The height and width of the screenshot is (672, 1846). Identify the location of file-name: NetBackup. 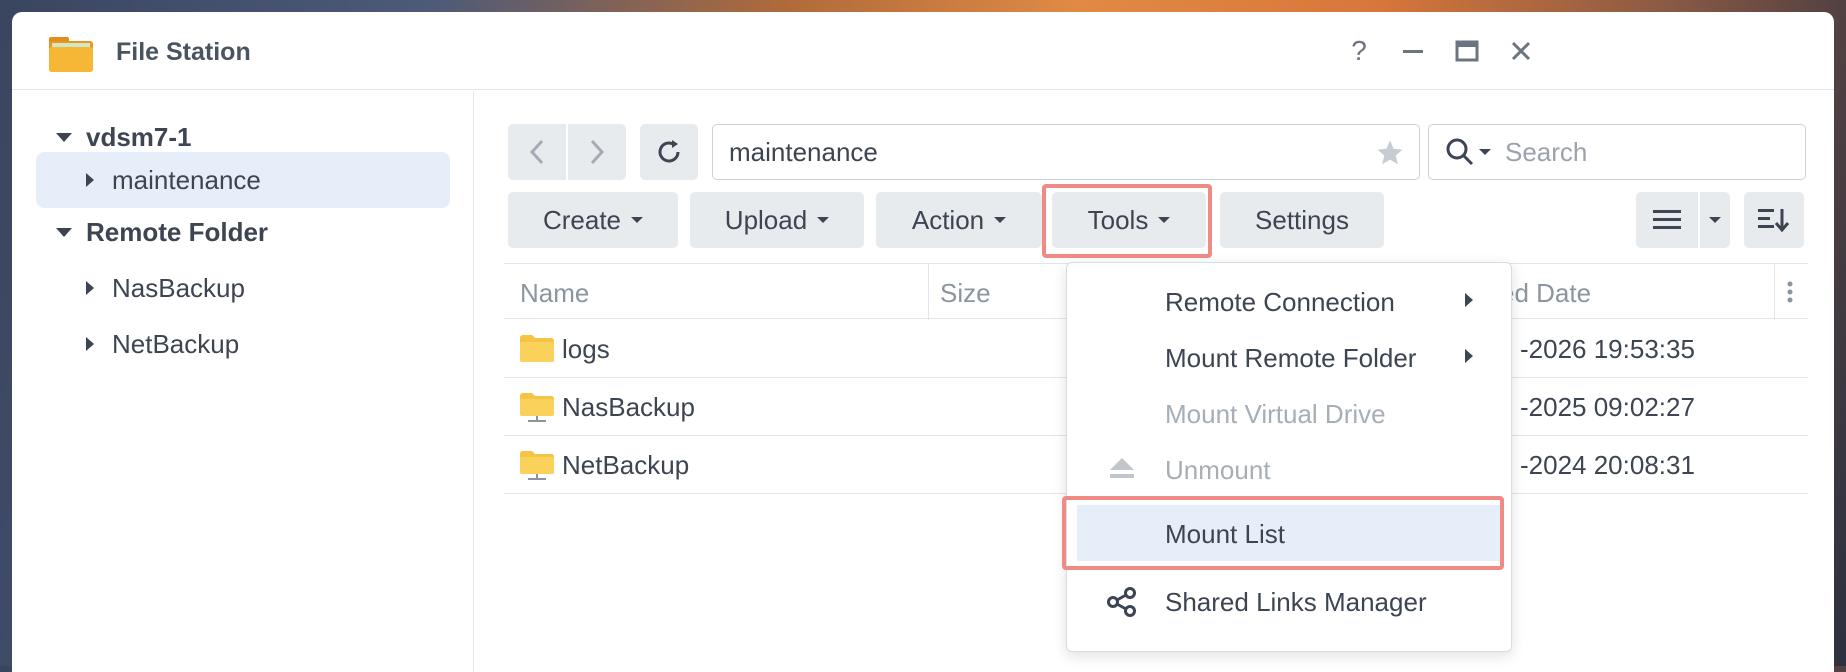
(626, 465).